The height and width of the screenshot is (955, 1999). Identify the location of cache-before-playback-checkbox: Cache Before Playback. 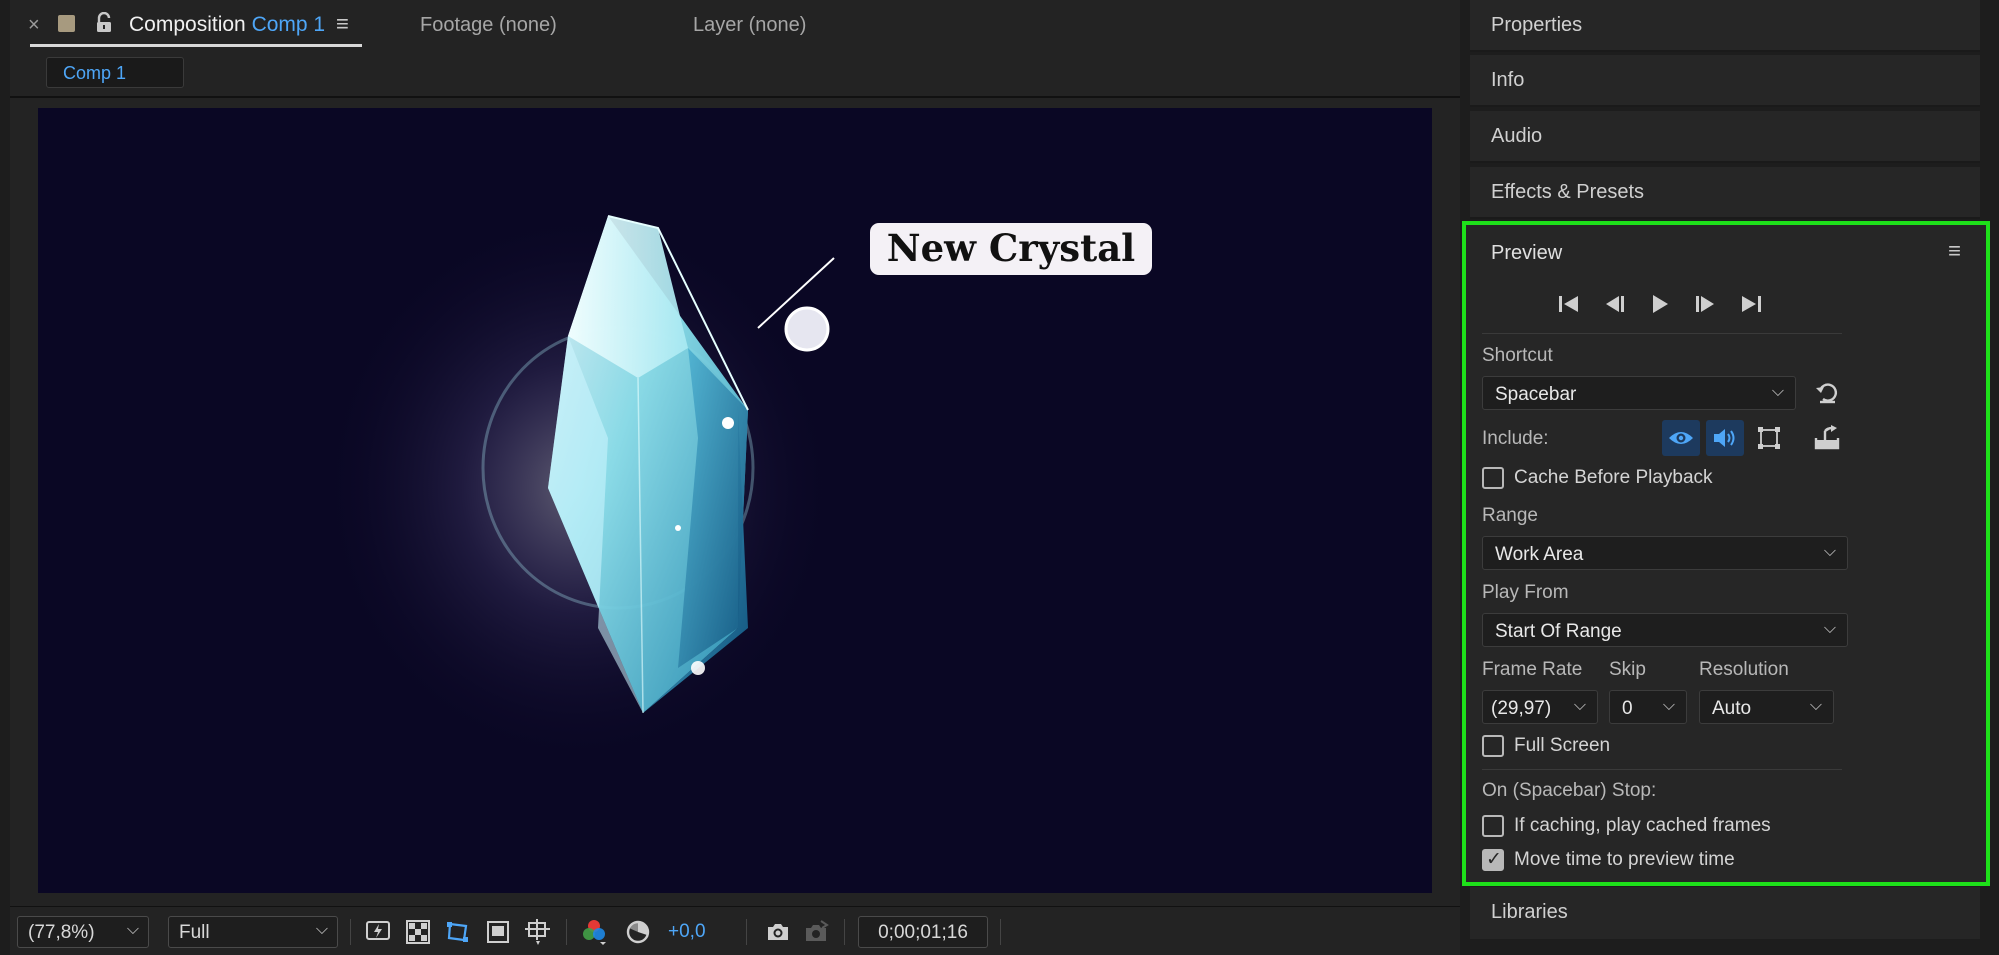
(1662, 478).